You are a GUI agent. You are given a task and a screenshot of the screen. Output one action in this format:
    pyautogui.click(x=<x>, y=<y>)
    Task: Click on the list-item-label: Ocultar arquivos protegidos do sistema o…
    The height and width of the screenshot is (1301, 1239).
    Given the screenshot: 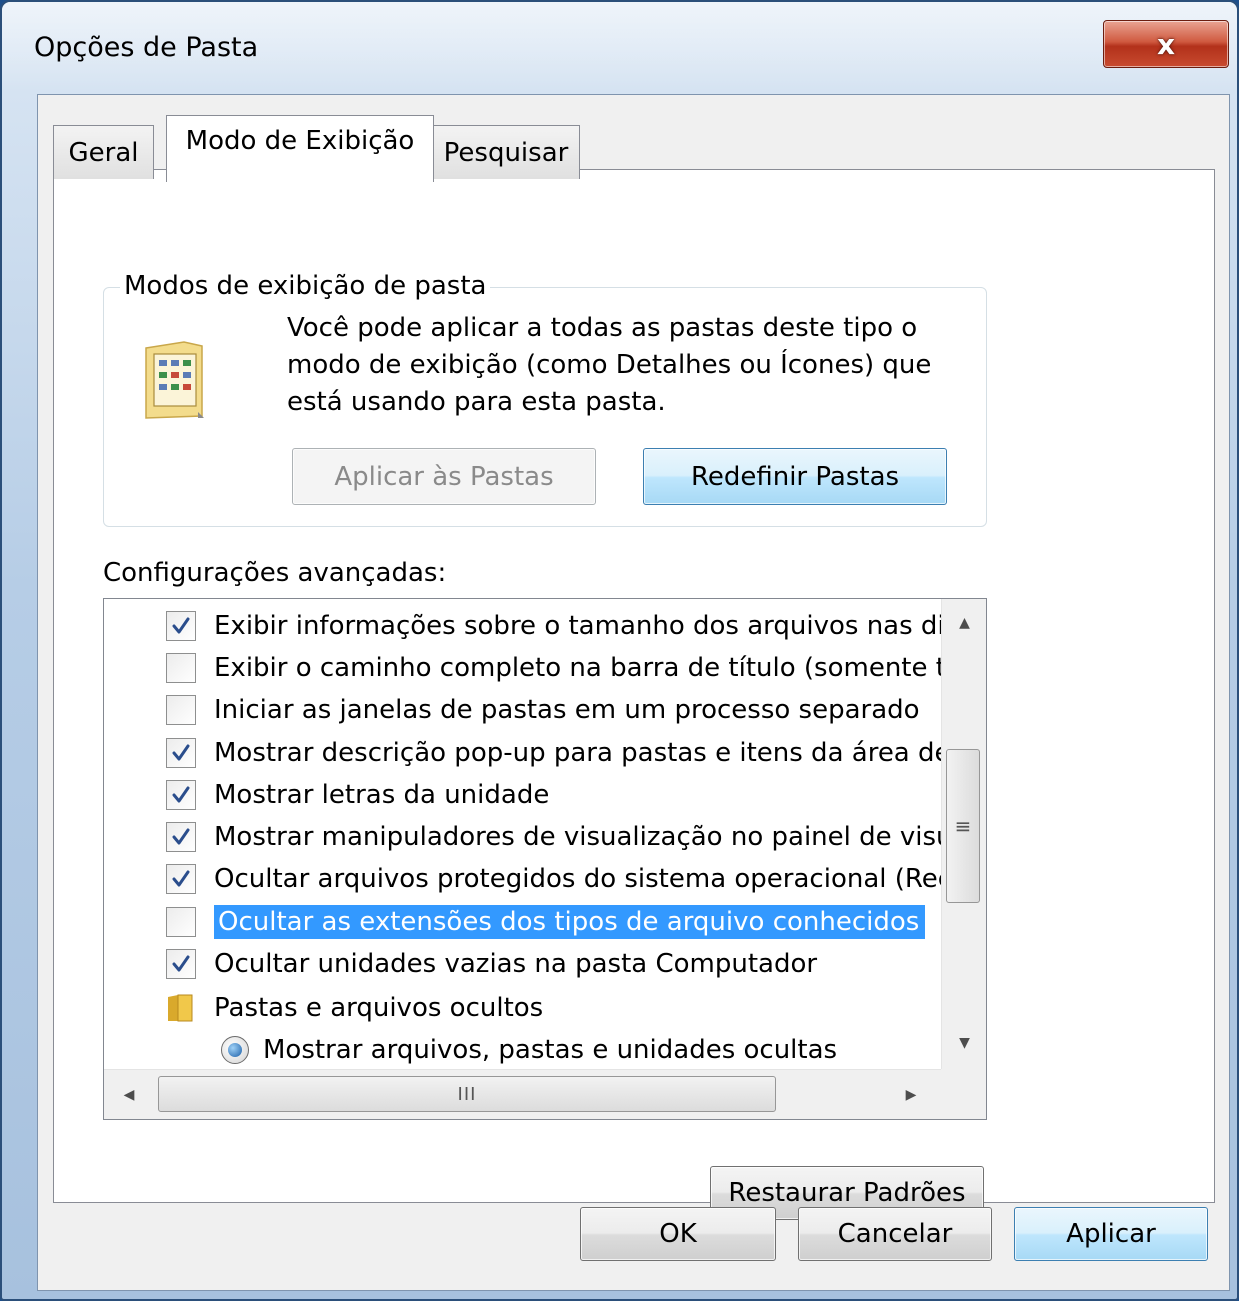 What is the action you would take?
    pyautogui.click(x=600, y=879)
    